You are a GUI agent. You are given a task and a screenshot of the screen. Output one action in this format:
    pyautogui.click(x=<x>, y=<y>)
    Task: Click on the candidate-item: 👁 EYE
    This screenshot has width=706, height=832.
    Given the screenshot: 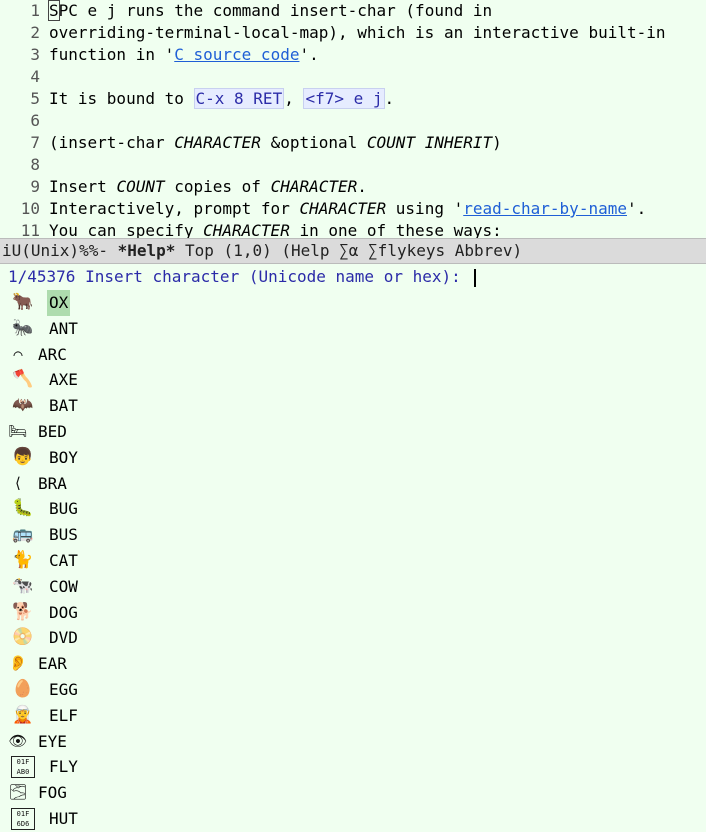 What is the action you would take?
    pyautogui.click(x=357, y=742)
    